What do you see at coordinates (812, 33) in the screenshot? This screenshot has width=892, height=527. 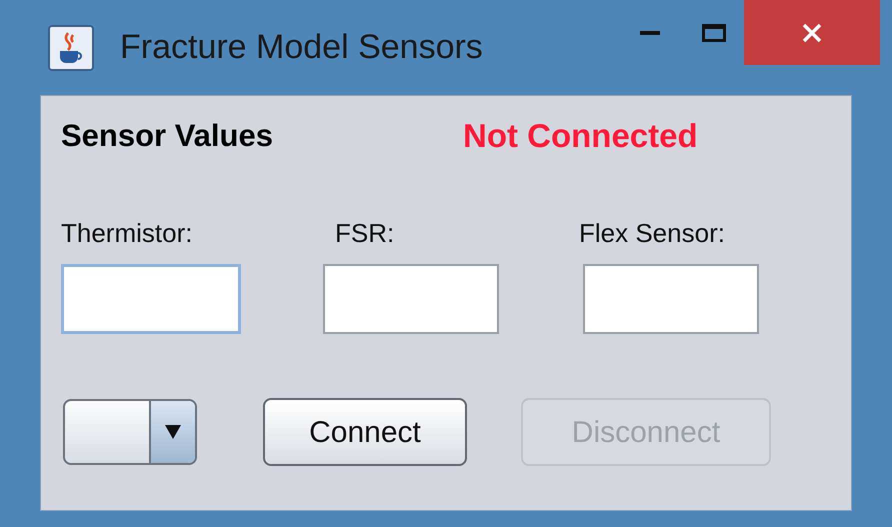 I see `close-icon` at bounding box center [812, 33].